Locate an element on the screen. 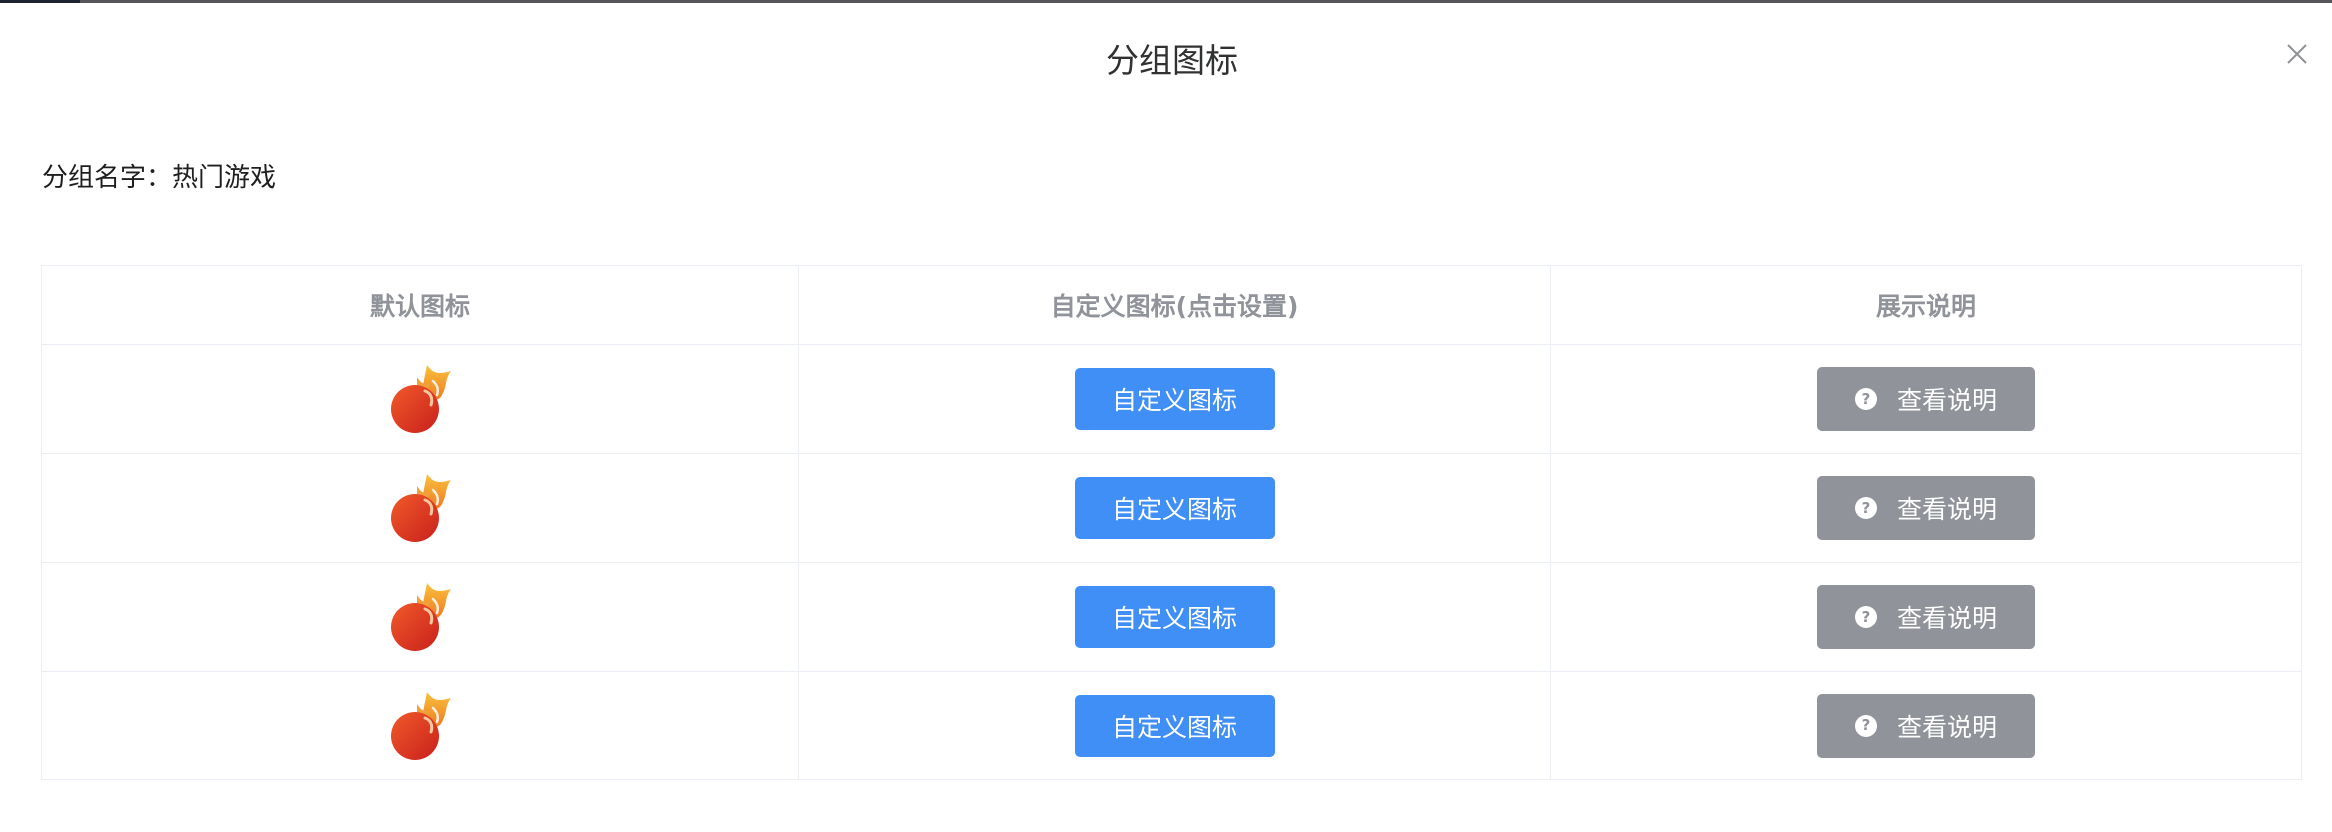 This screenshot has width=2332, height=832. header-cell-custom-icon: 自定义图标(点击设置) is located at coordinates (1175, 305).